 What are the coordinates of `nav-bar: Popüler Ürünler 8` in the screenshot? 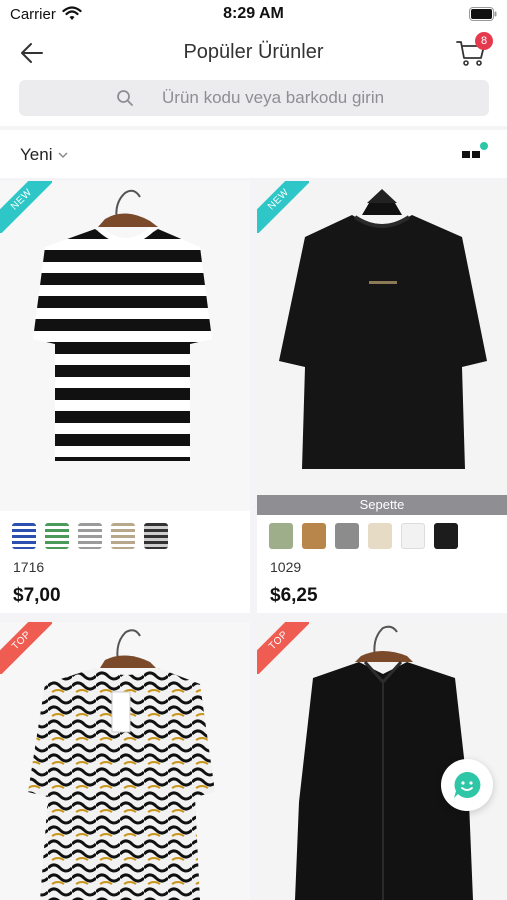 It's located at (253, 52).